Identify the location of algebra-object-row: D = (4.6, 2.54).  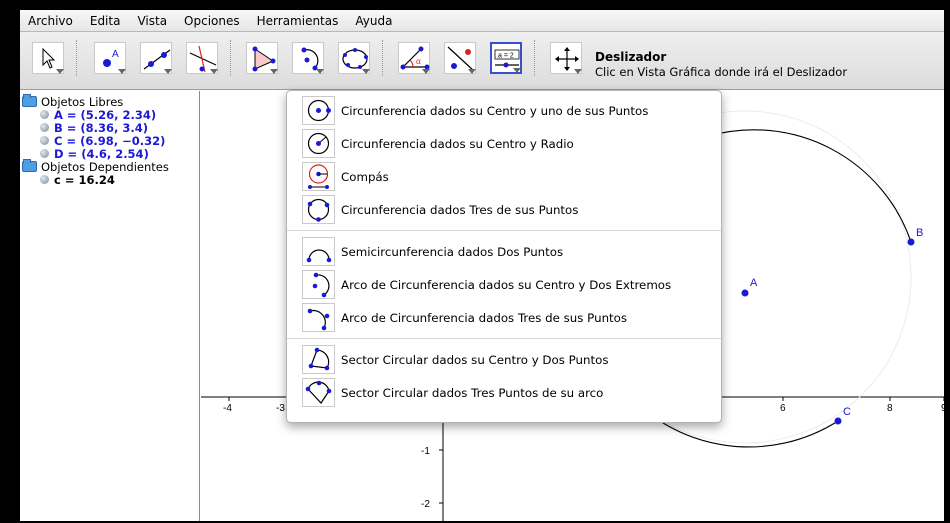
(109, 153).